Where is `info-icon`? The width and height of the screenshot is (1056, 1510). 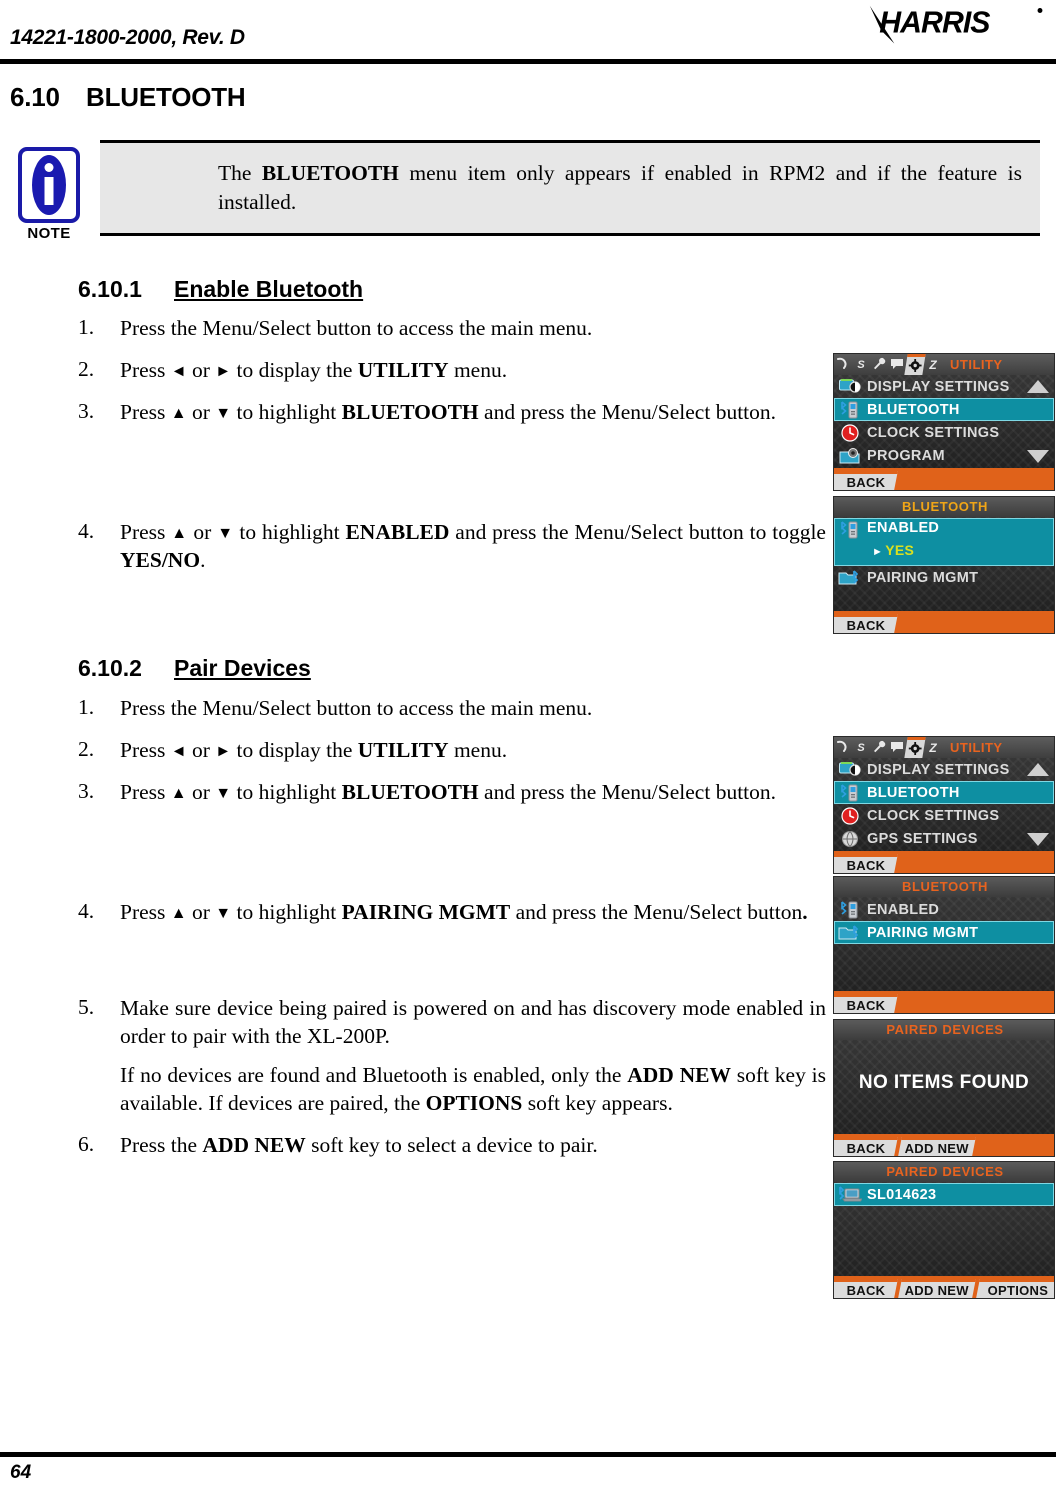 info-icon is located at coordinates (49, 185).